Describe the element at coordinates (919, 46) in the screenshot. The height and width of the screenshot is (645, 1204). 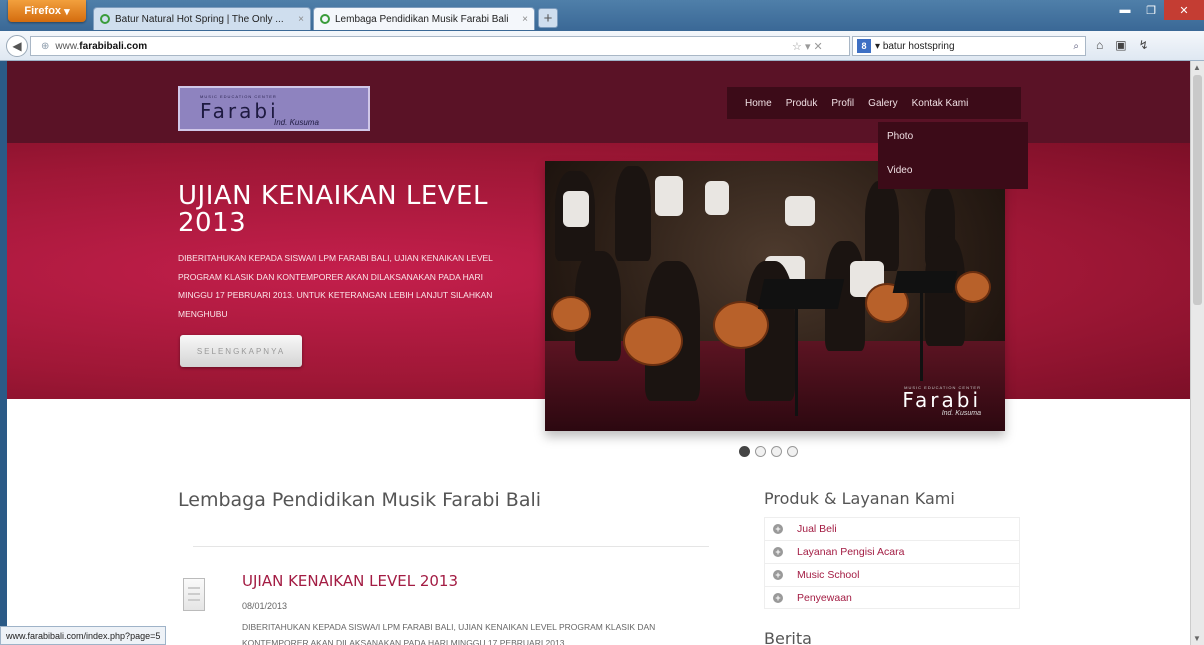
I see `search-input: batur hostspring` at that location.